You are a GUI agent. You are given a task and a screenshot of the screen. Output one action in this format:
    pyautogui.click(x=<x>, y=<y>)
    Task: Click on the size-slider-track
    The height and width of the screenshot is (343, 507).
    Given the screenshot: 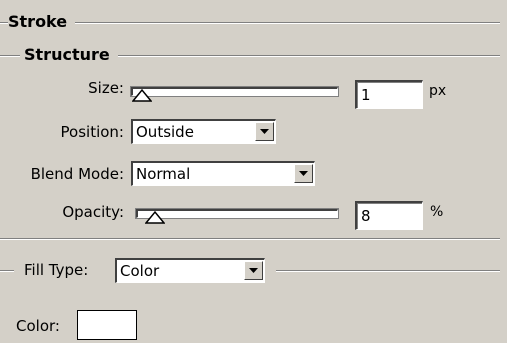 What is the action you would take?
    pyautogui.click(x=234, y=91)
    